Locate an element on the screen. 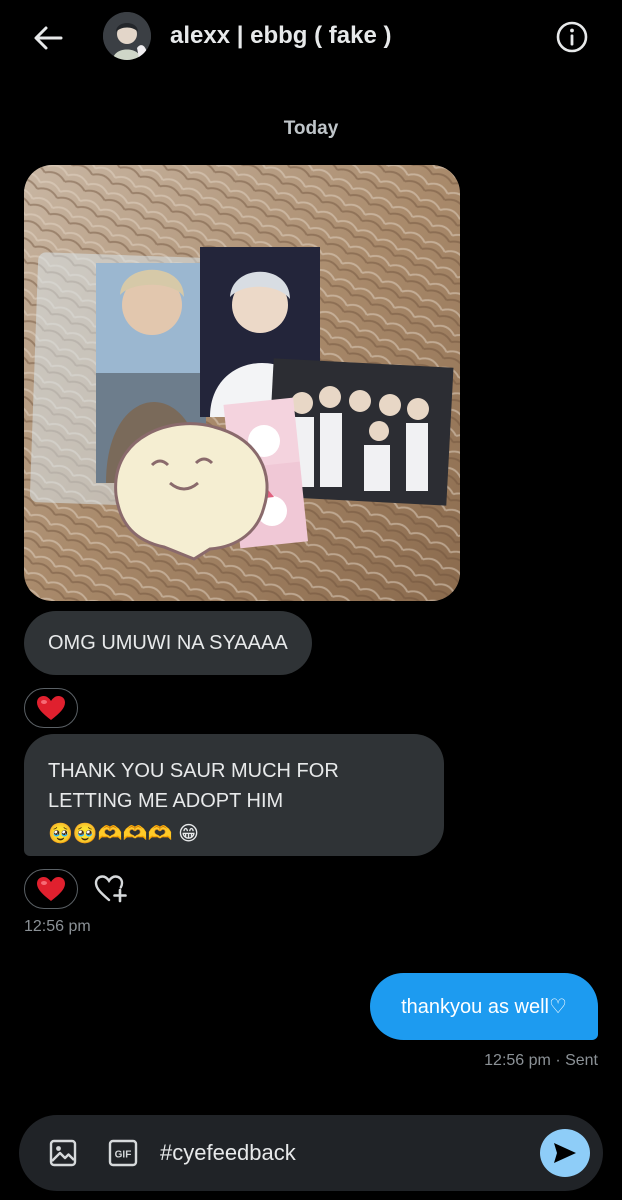 Image resolution: width=622 pixels, height=1200 pixels. message-text-line: THANK YOU SAUR MUCH FOR is located at coordinates (193, 771).